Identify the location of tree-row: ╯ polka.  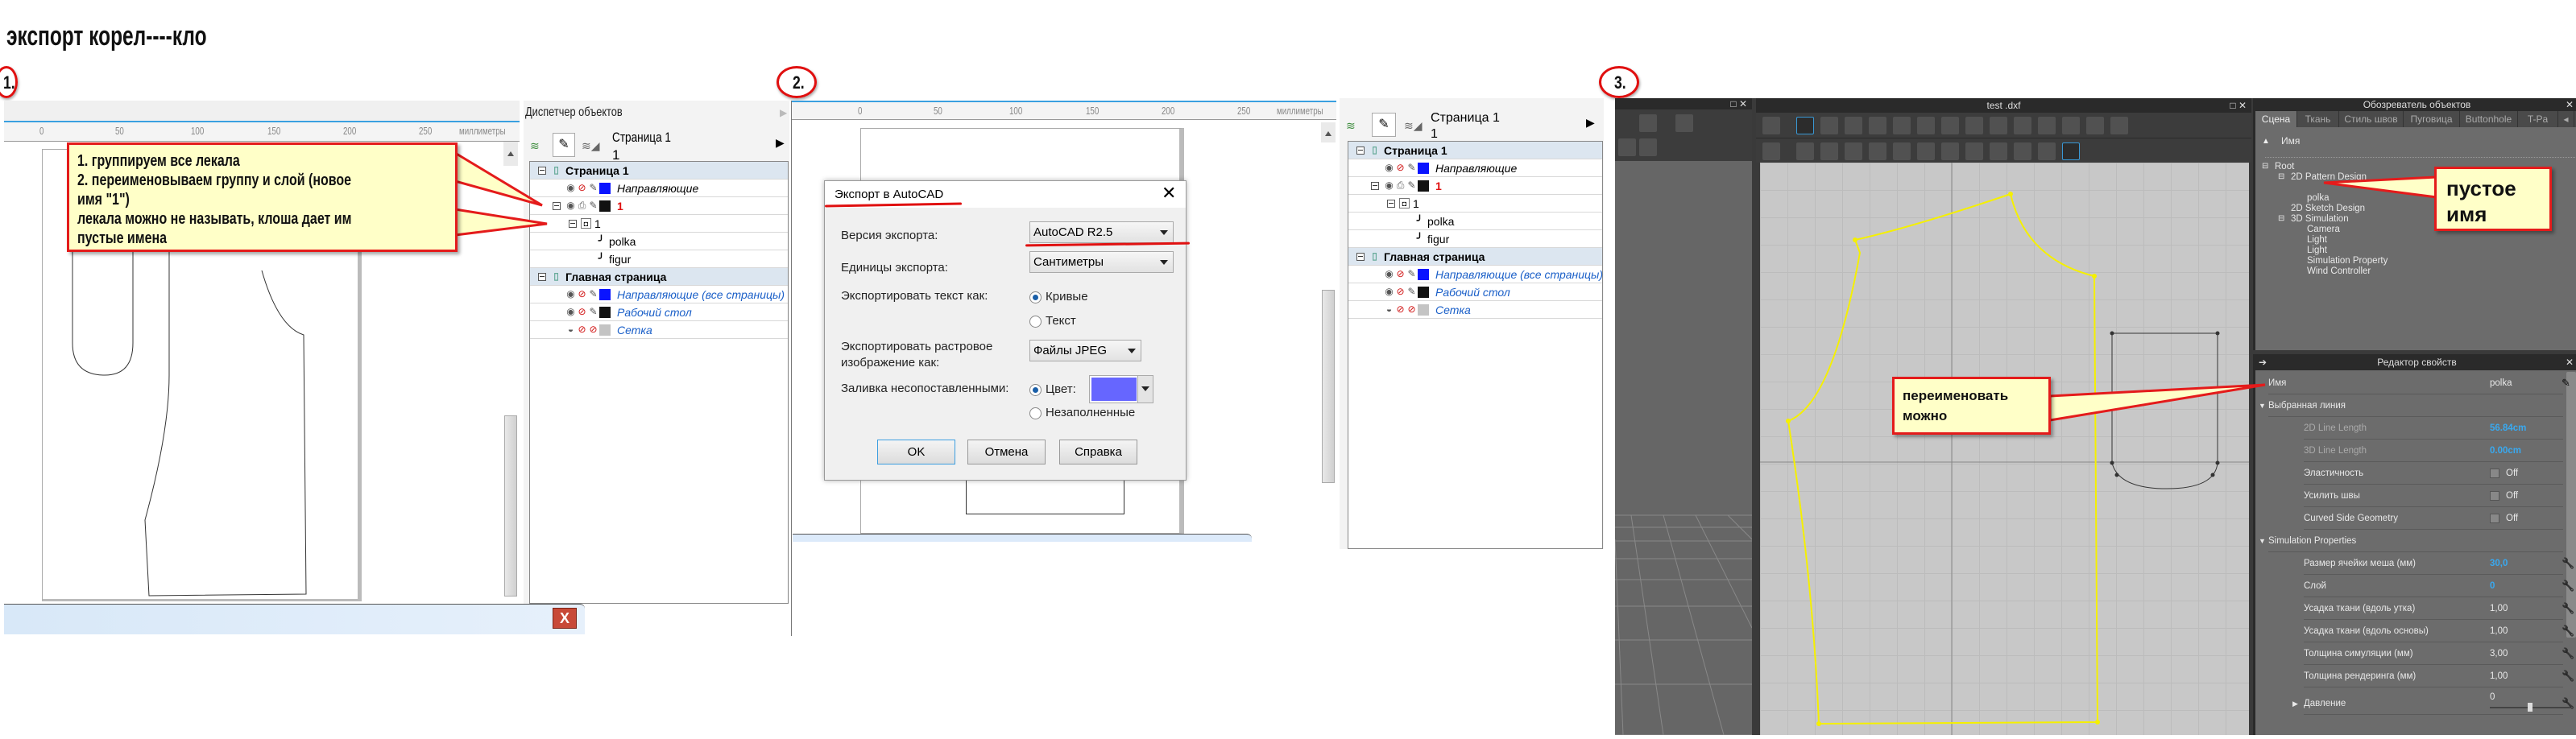
(659, 242).